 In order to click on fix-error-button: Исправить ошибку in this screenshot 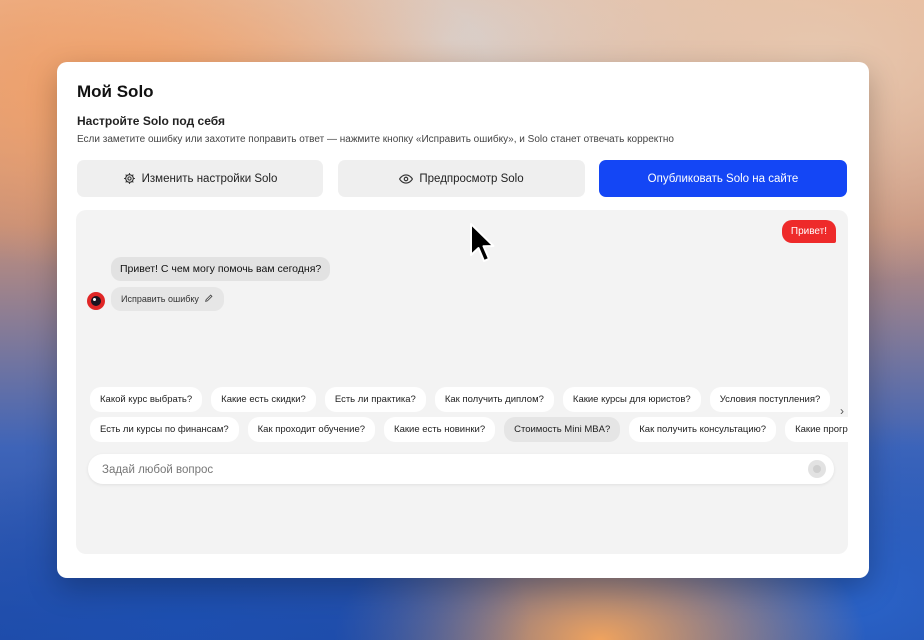, I will do `click(167, 299)`.